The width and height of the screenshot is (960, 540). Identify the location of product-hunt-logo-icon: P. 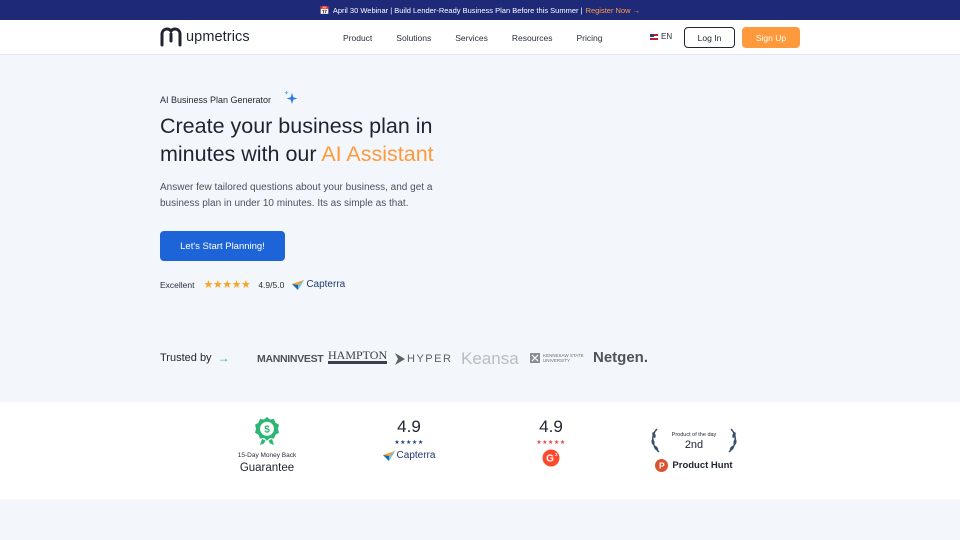
(662, 465).